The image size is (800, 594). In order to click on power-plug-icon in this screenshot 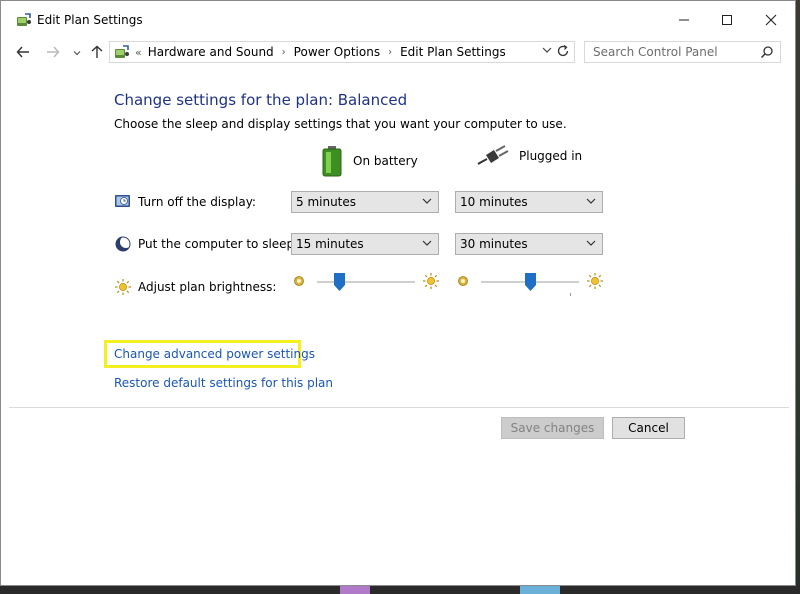, I will do `click(493, 155)`.